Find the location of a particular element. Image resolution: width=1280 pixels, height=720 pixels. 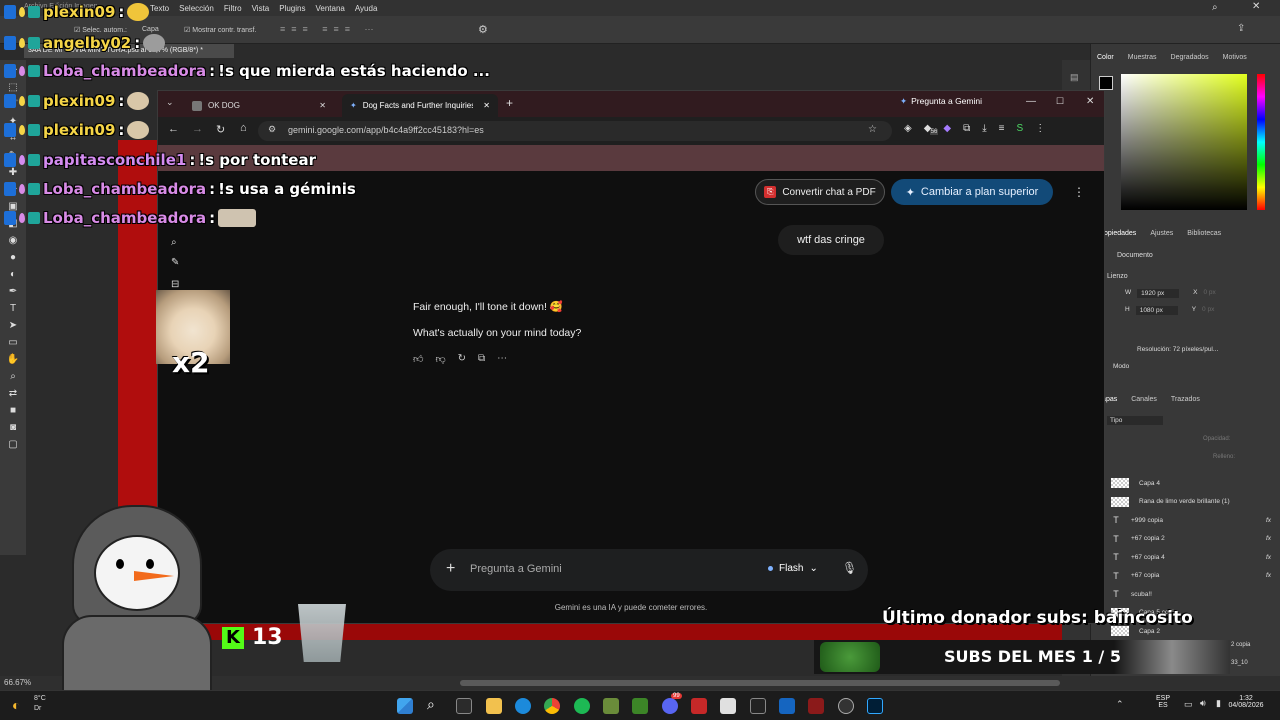

regenerate-icon: ↻ is located at coordinates (462, 359).